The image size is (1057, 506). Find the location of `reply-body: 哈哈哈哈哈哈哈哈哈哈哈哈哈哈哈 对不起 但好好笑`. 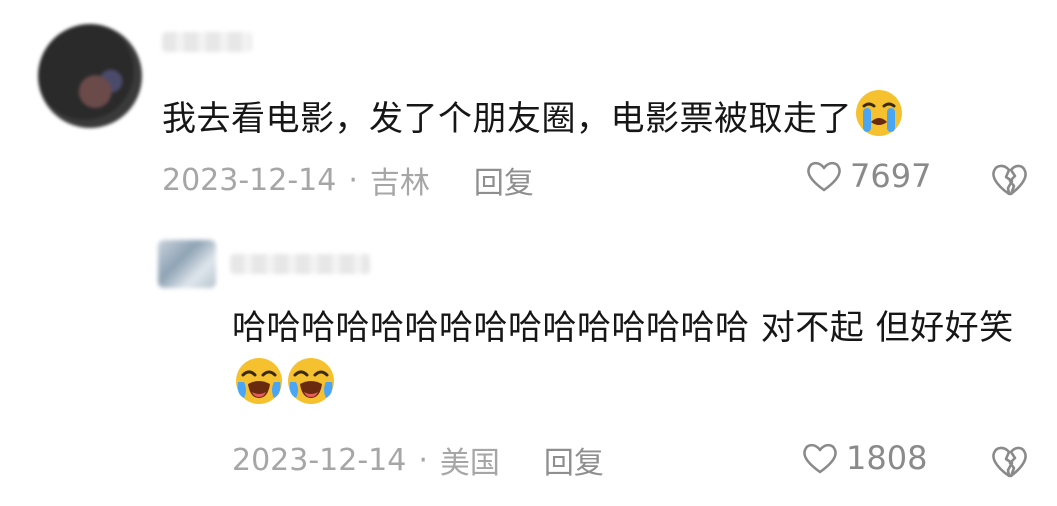

reply-body: 哈哈哈哈哈哈哈哈哈哈哈哈哈哈哈 对不起 但好好笑 is located at coordinates (623, 328).